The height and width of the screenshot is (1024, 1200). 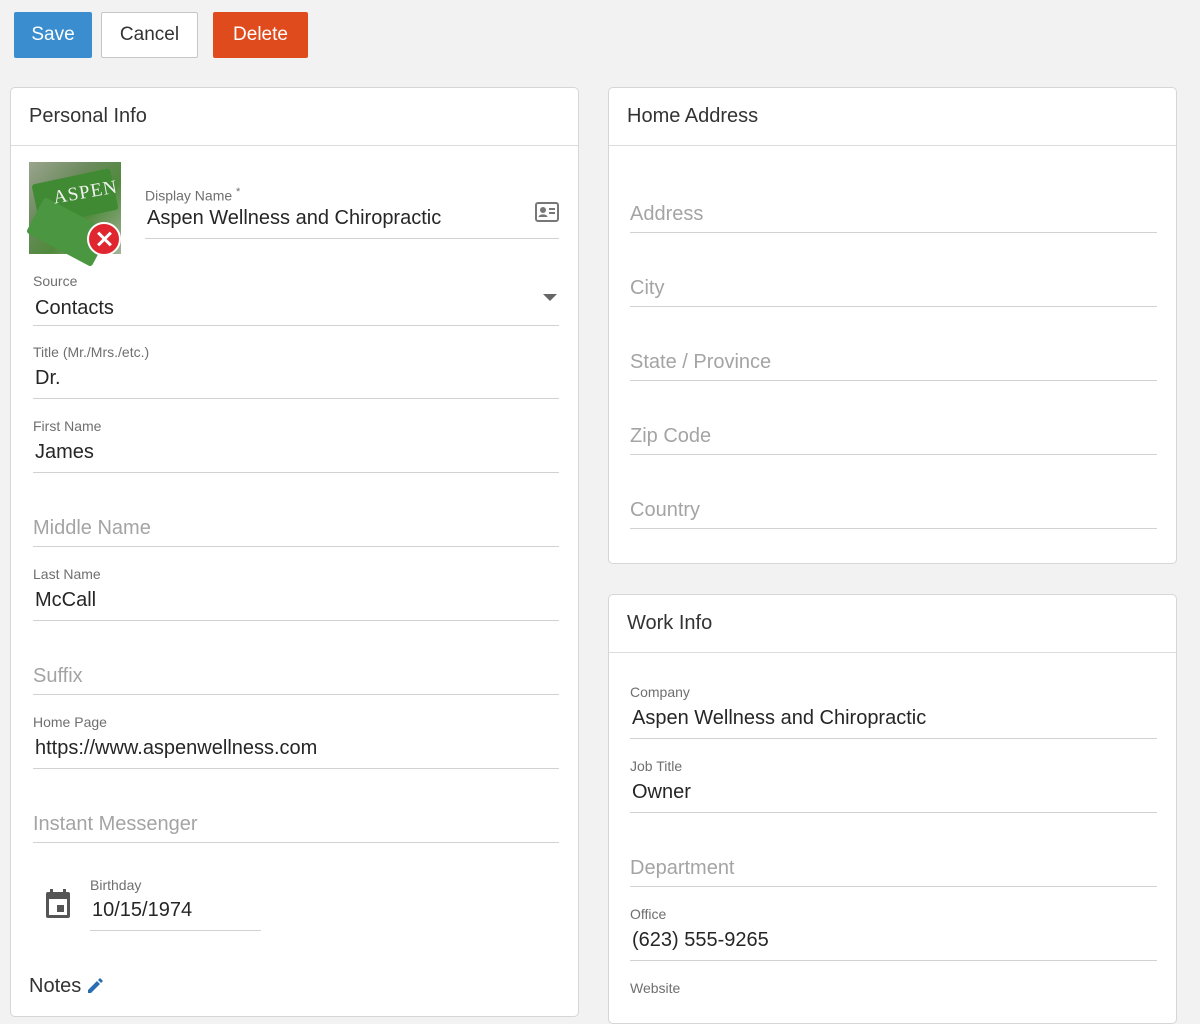 What do you see at coordinates (67, 426) in the screenshot?
I see `first-name-label: First Name` at bounding box center [67, 426].